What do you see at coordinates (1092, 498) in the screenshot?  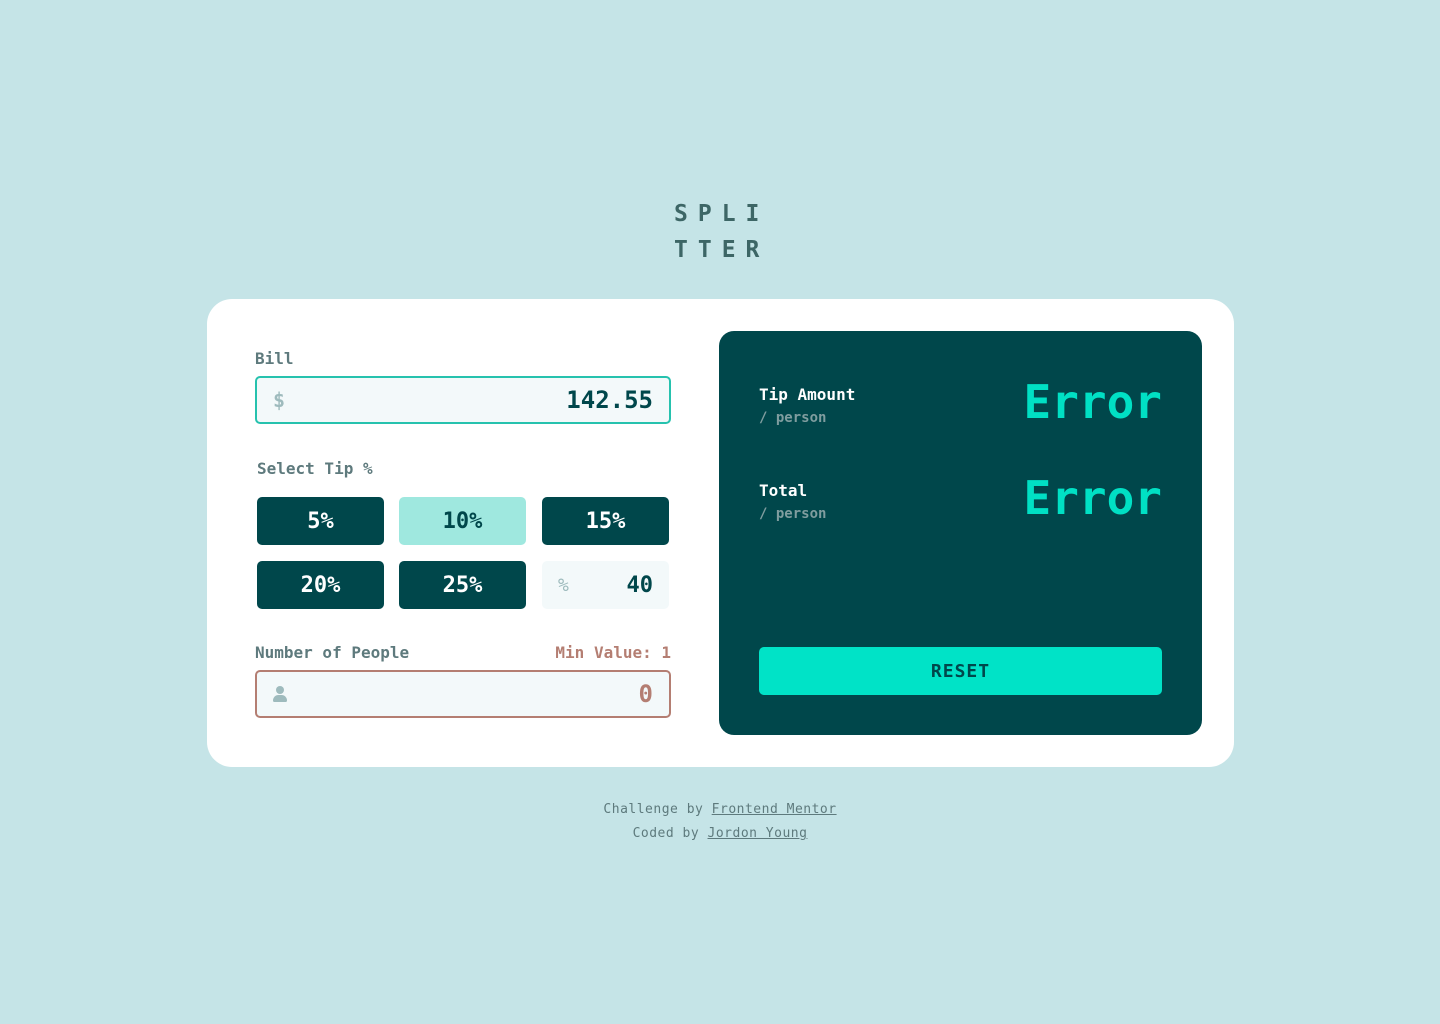 I see `total-value: Error` at bounding box center [1092, 498].